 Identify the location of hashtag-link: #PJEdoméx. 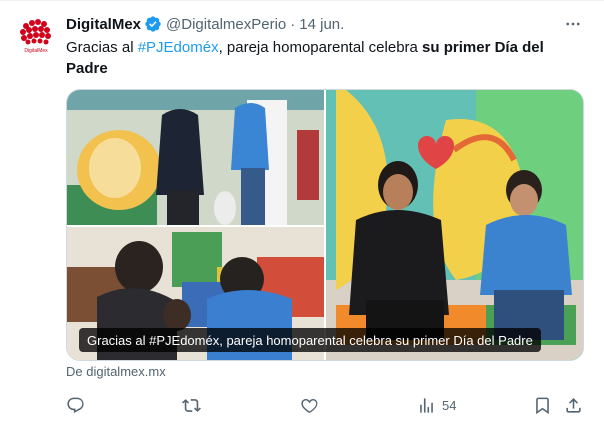
(178, 47).